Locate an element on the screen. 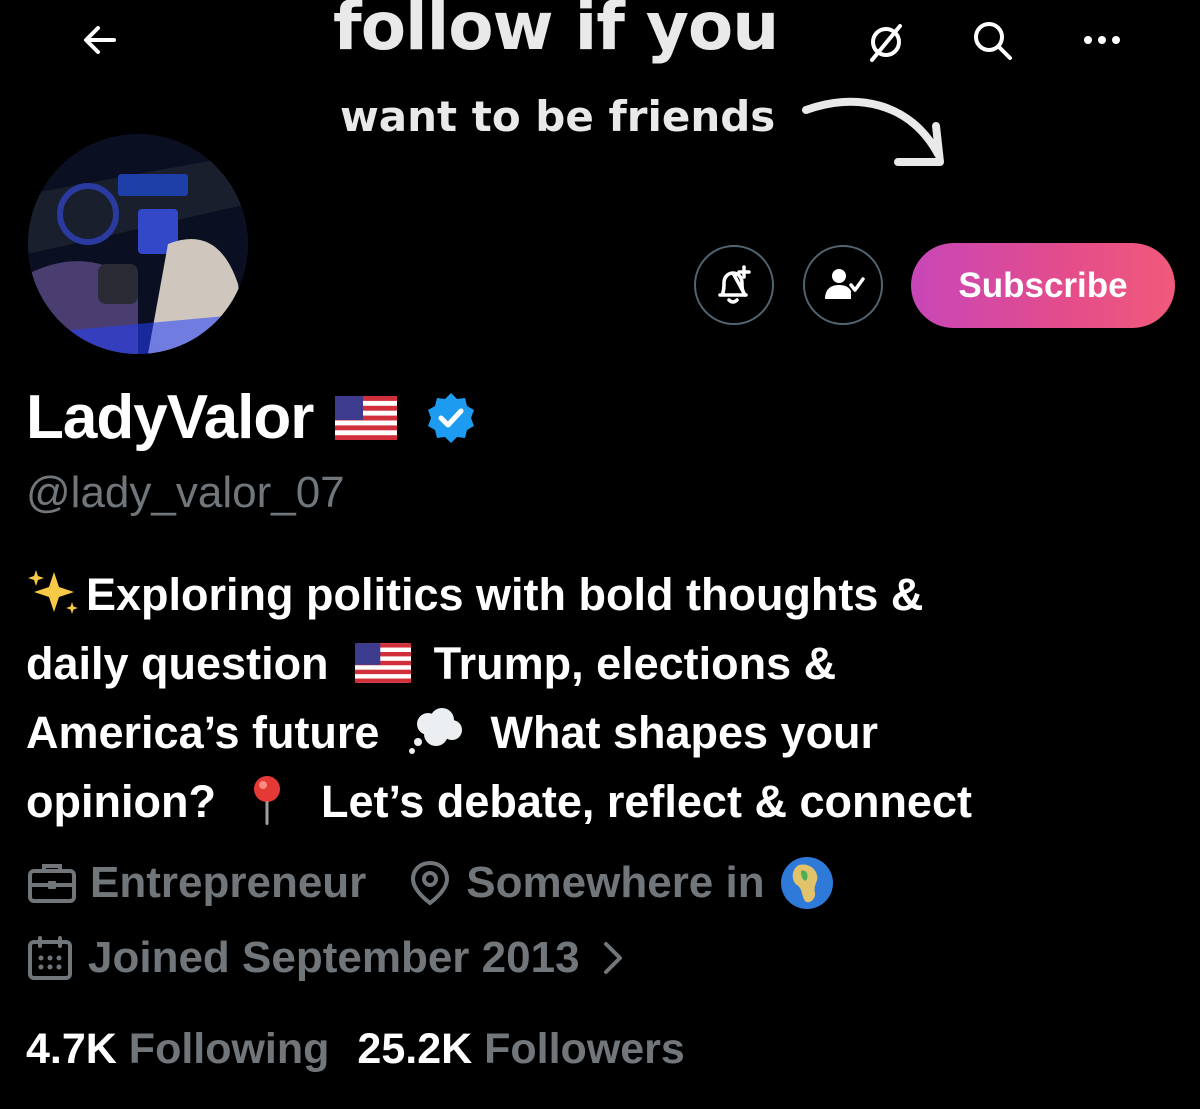 The height and width of the screenshot is (1109, 1200). sparkles-icon is located at coordinates (53, 592).